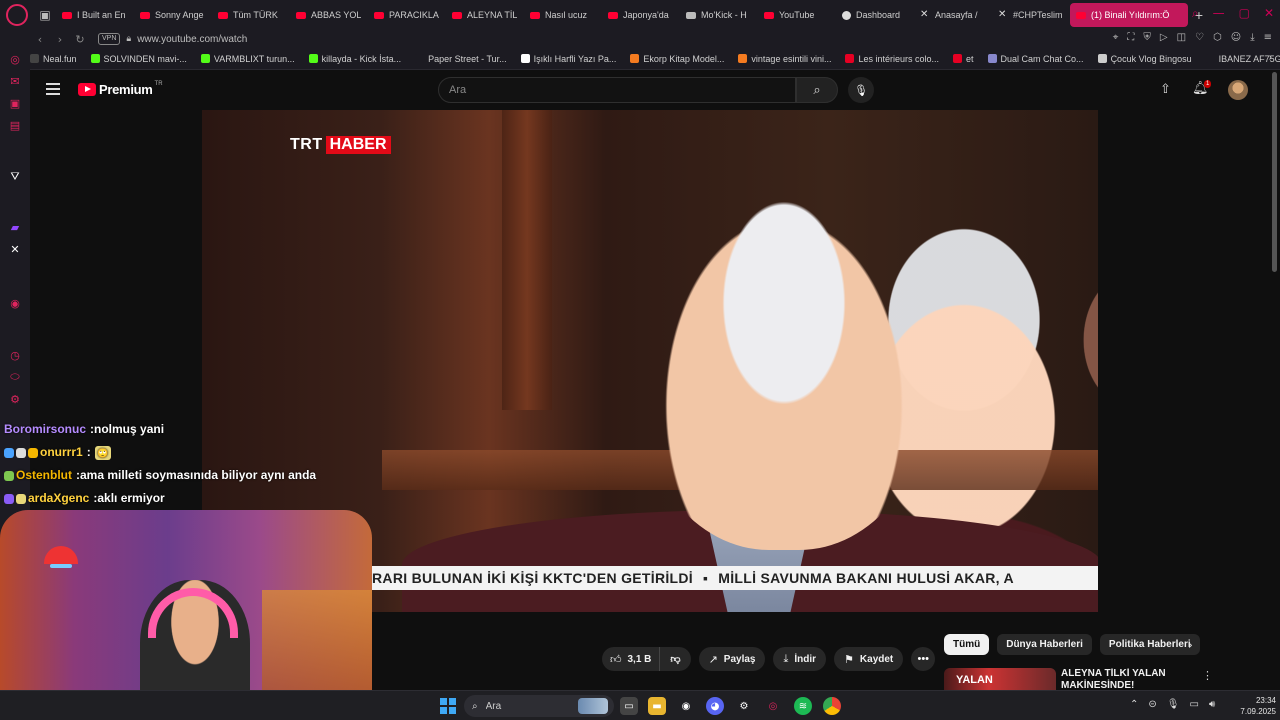 This screenshot has width=1280, height=720. Describe the element at coordinates (803, 706) in the screenshot. I see `spotify-icon: ≋` at that location.